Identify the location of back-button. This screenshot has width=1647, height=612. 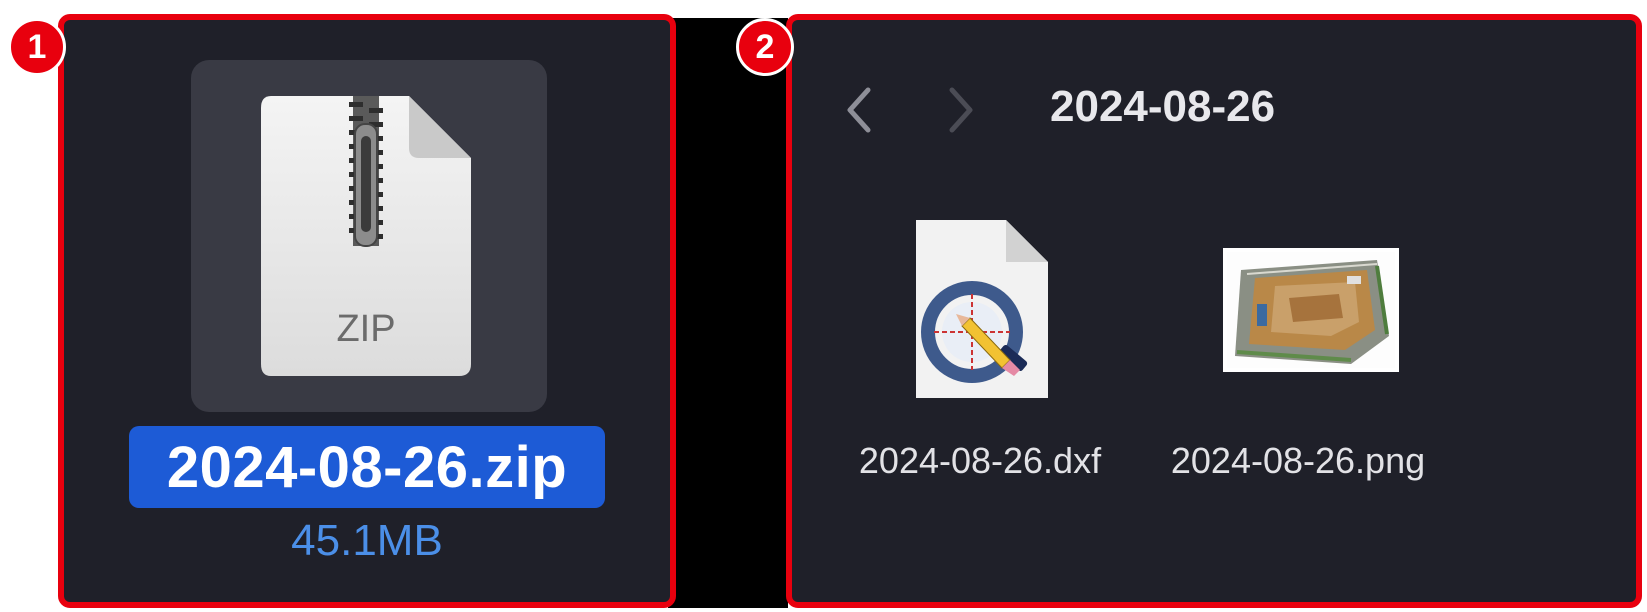
(859, 110).